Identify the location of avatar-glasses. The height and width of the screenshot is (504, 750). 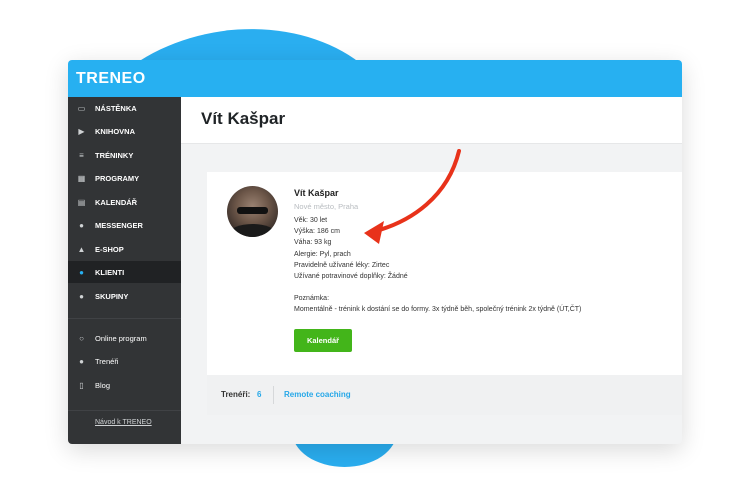
(252, 210).